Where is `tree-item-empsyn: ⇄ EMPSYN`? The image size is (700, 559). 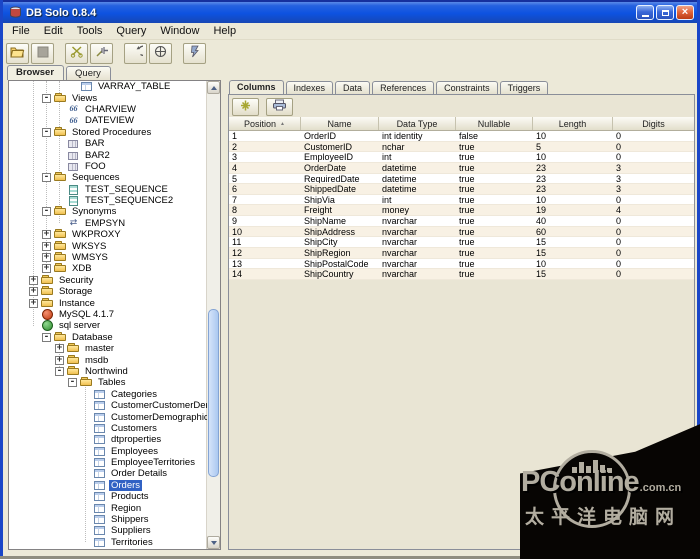 tree-item-empsyn: ⇄ EMPSYN is located at coordinates (108, 223).